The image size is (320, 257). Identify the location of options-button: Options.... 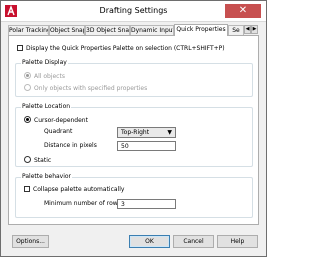
(30, 241).